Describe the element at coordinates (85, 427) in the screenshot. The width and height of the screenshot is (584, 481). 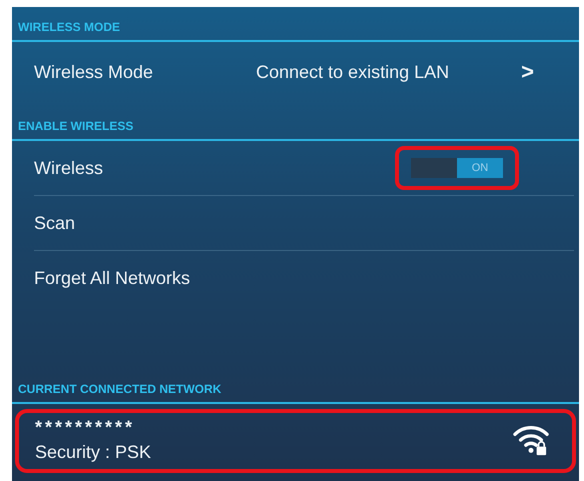
I see `network-name: **********` at that location.